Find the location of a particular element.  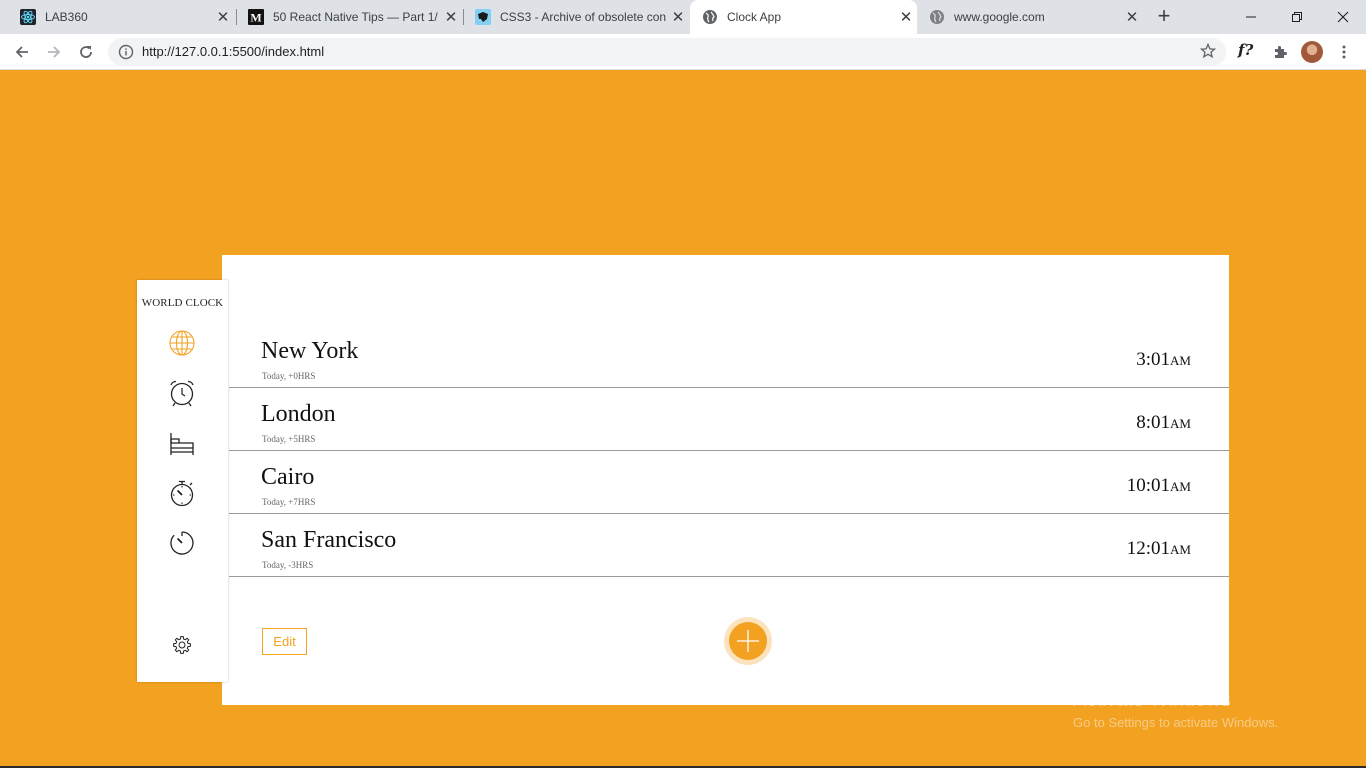

medium-icon: M is located at coordinates (256, 17).